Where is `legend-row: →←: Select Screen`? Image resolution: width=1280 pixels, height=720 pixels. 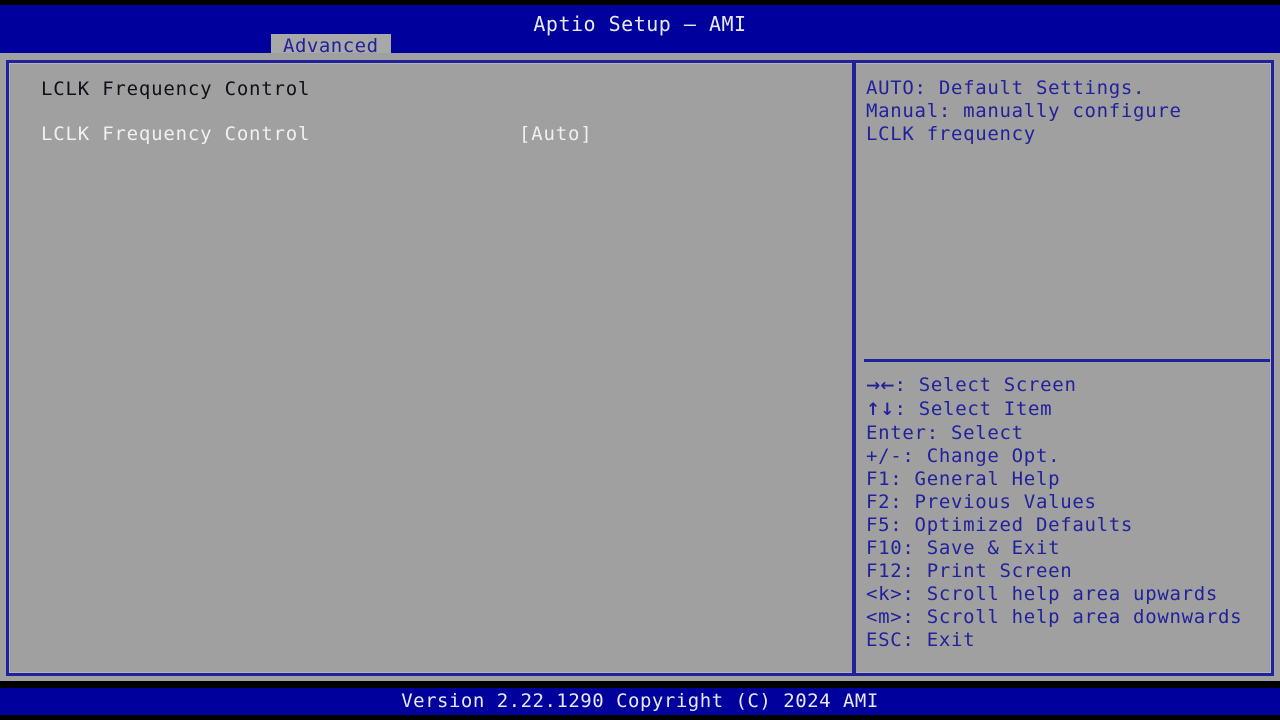
legend-row: →←: Select Screen is located at coordinates (1068, 386).